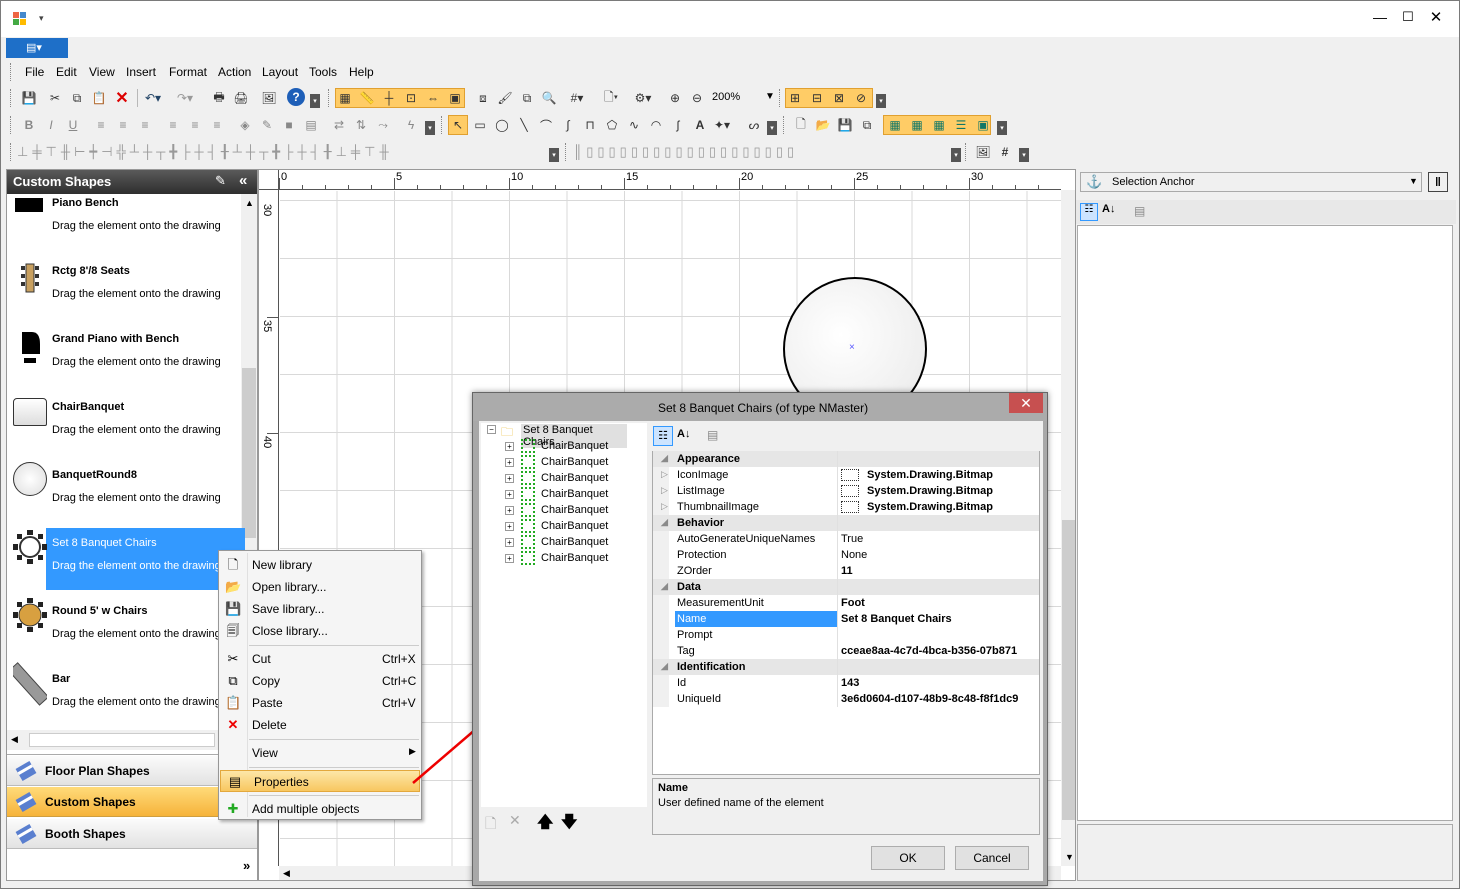  Describe the element at coordinates (455, 98) in the screenshot. I see `shadow-icon: ▣` at that location.